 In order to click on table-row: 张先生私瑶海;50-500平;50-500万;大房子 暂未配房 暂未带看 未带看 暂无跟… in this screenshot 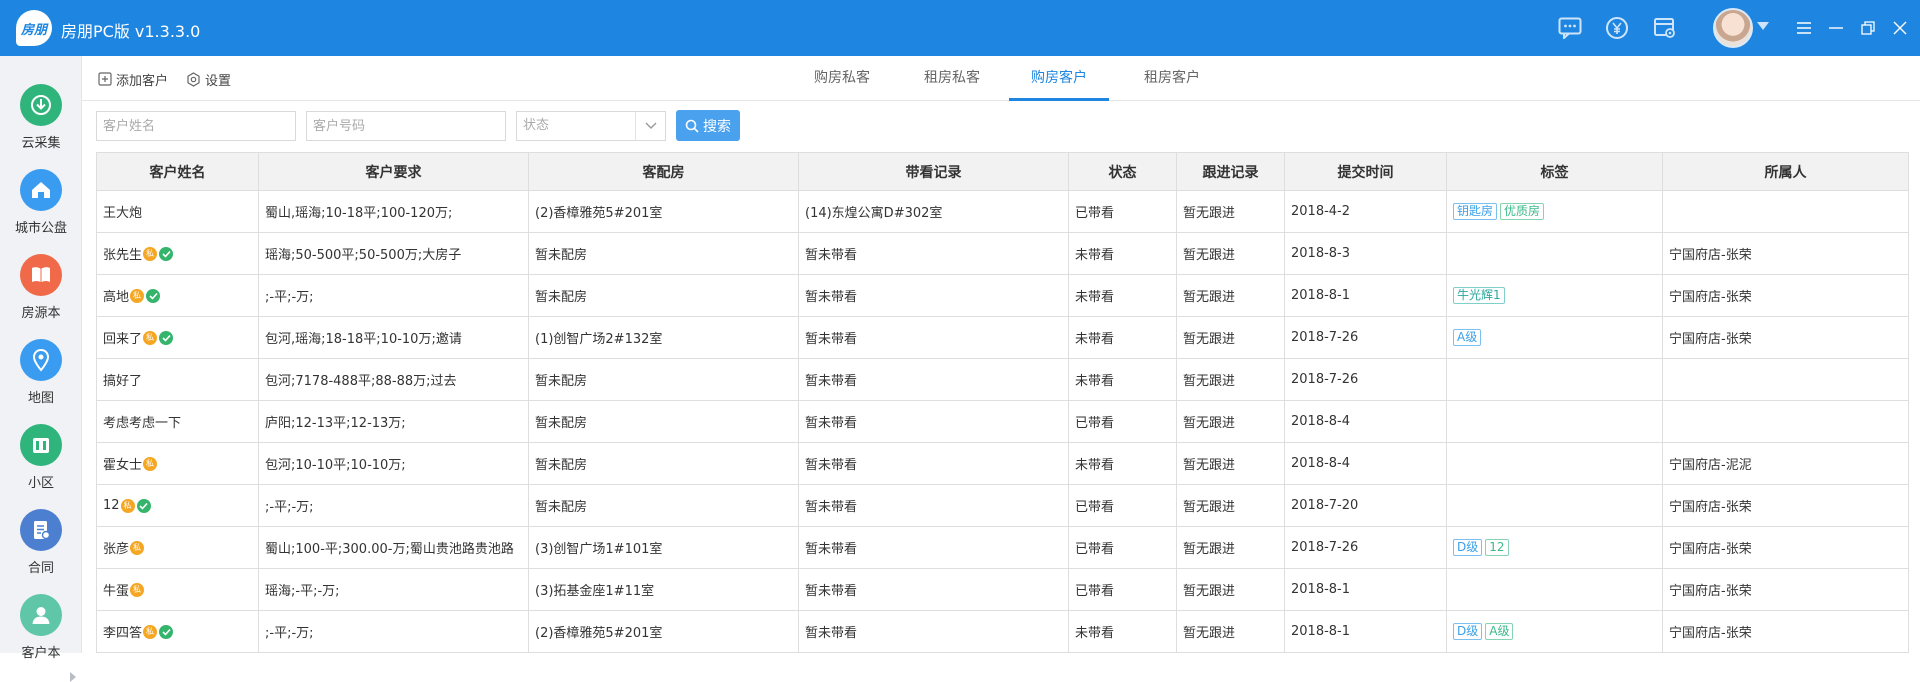, I will do `click(1003, 254)`.